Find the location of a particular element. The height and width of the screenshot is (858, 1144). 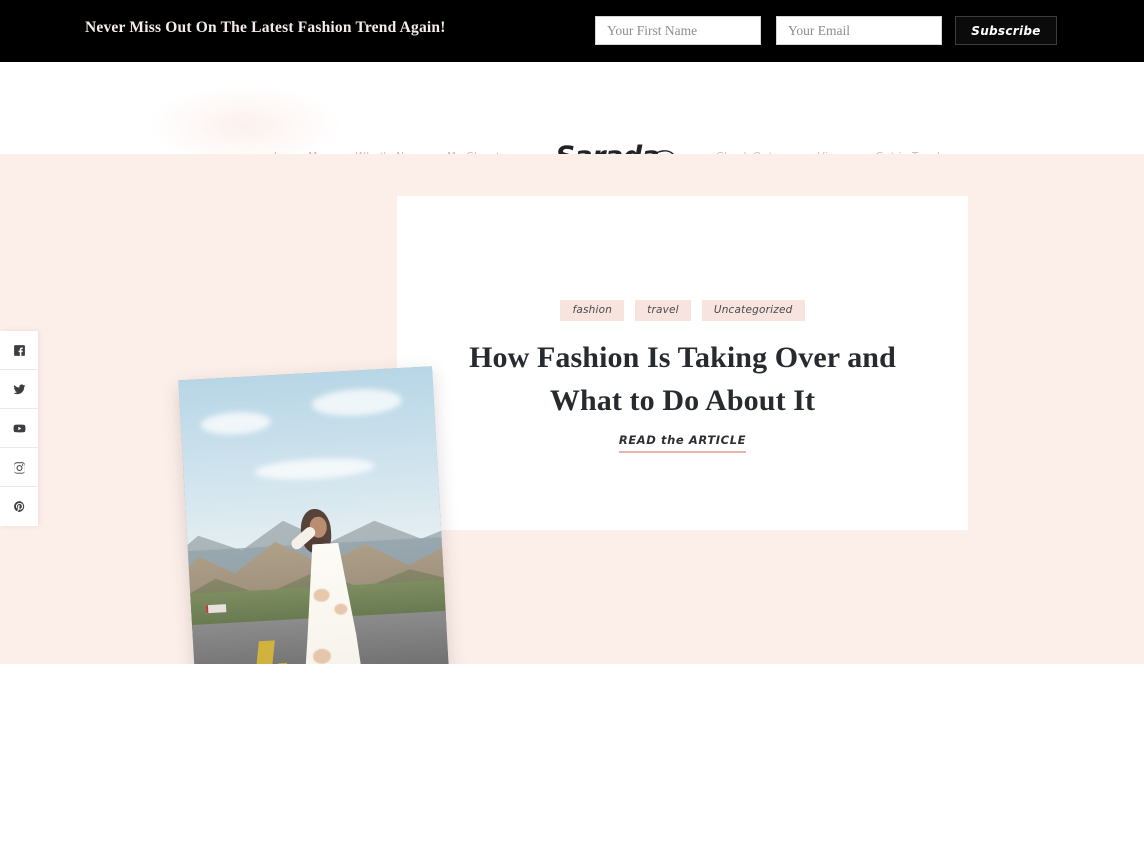

pinterest-icon is located at coordinates (18, 506).